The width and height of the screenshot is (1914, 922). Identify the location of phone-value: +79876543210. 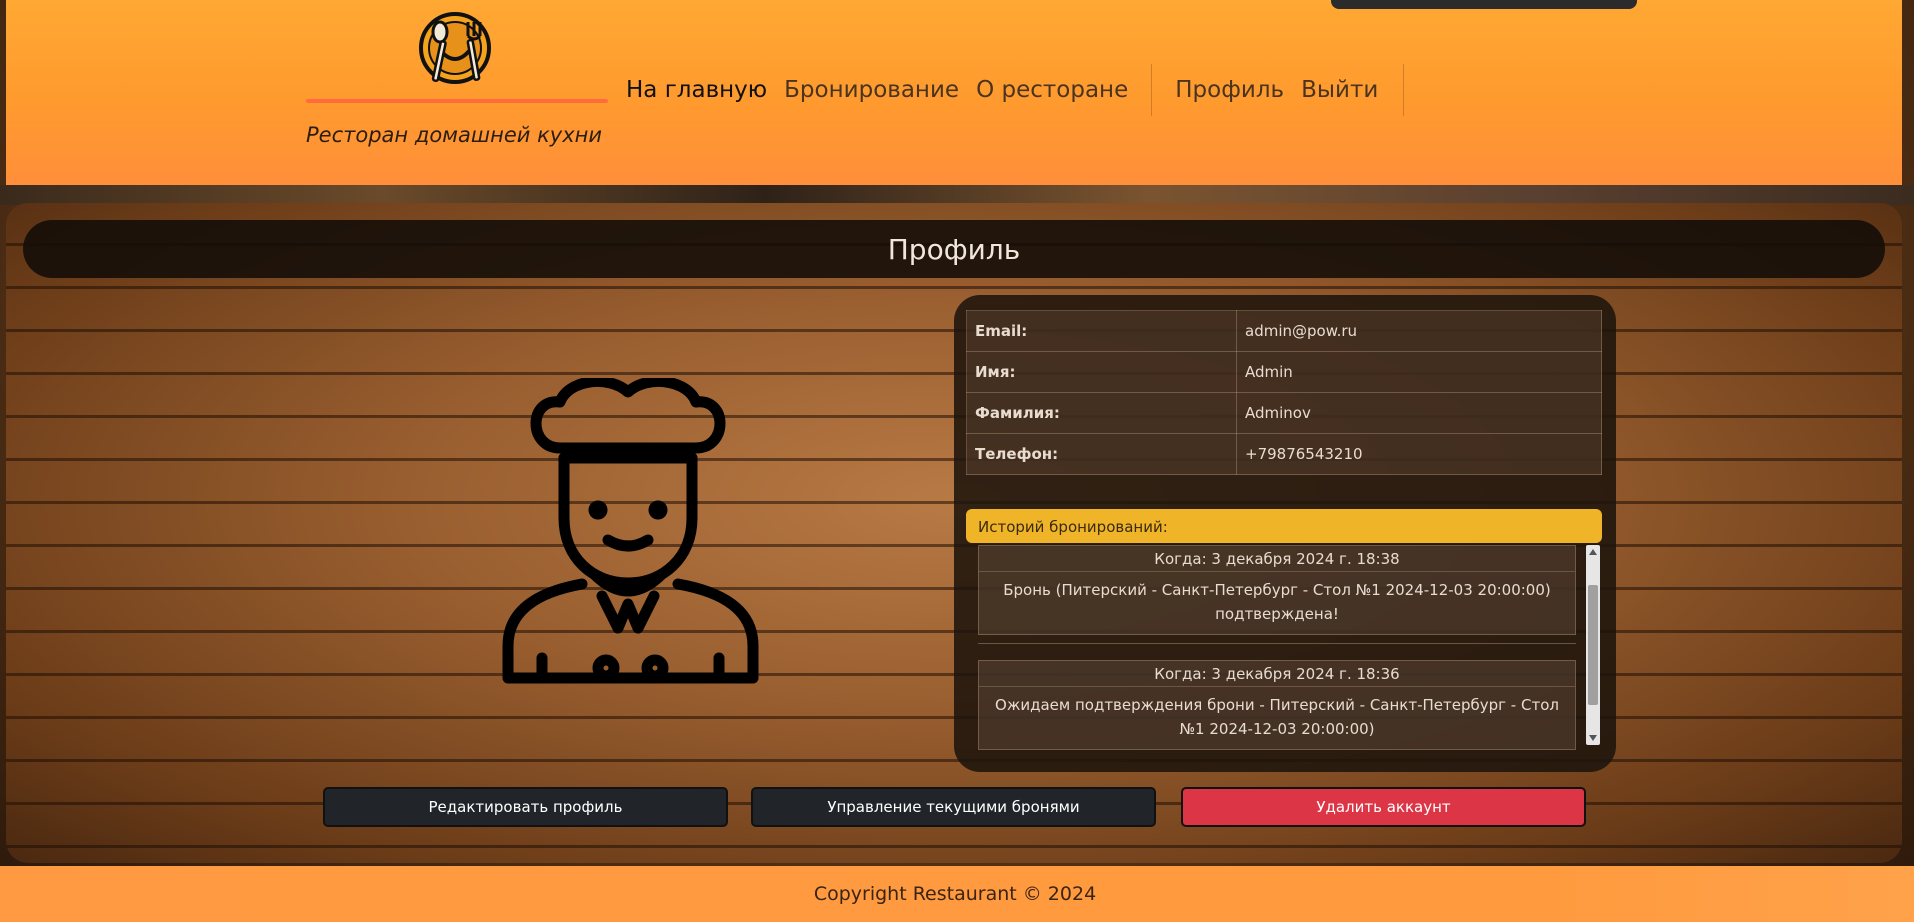
(1419, 454).